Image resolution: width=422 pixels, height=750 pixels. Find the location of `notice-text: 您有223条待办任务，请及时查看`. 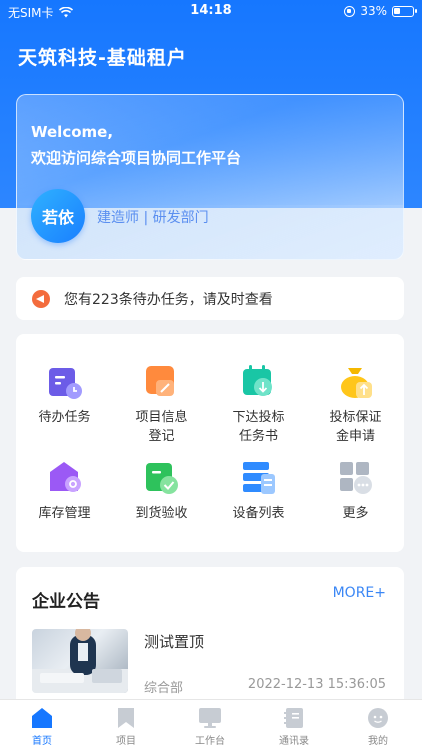

notice-text: 您有223条待办任务，请及时查看 is located at coordinates (168, 299).